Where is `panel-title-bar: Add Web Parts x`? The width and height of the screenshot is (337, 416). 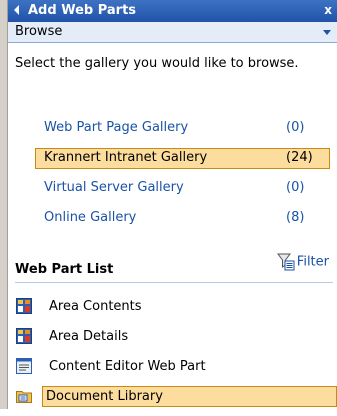 panel-title-bar: Add Web Parts x is located at coordinates (172, 11).